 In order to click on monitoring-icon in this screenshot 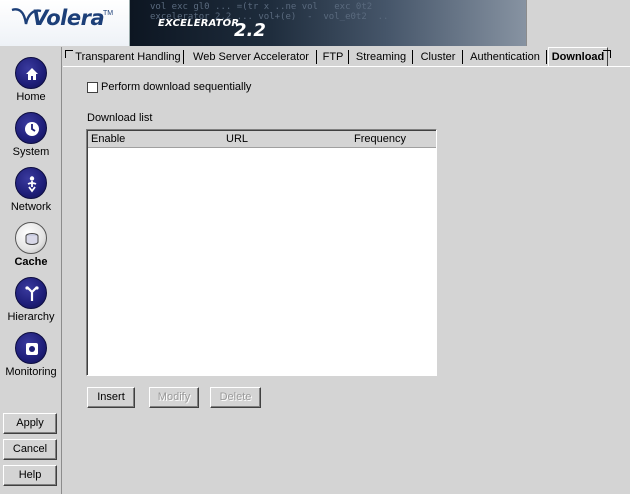, I will do `click(31, 348)`.